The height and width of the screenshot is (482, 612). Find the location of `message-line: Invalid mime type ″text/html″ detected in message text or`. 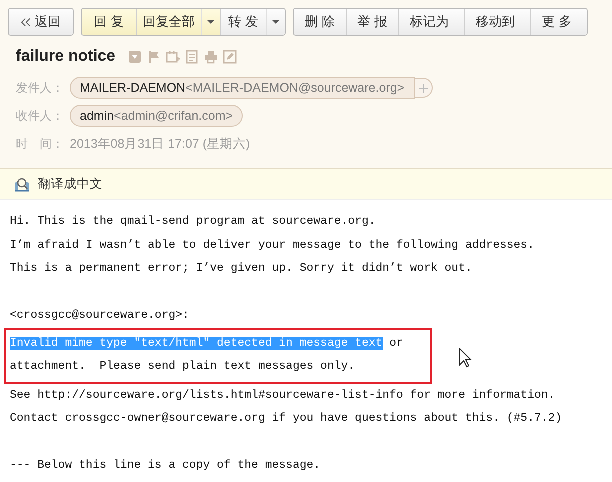

message-line: Invalid mime type ″text/html″ detected in message text or is located at coordinates (207, 344).